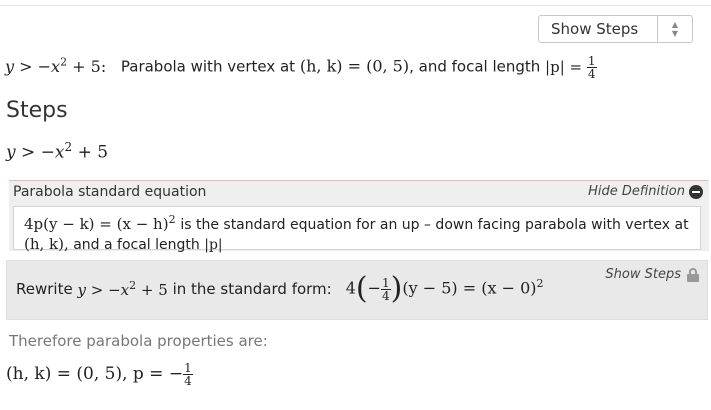 The height and width of the screenshot is (410, 711). Describe the element at coordinates (138, 341) in the screenshot. I see `properties-label: Therefore parabola properties are:` at that location.